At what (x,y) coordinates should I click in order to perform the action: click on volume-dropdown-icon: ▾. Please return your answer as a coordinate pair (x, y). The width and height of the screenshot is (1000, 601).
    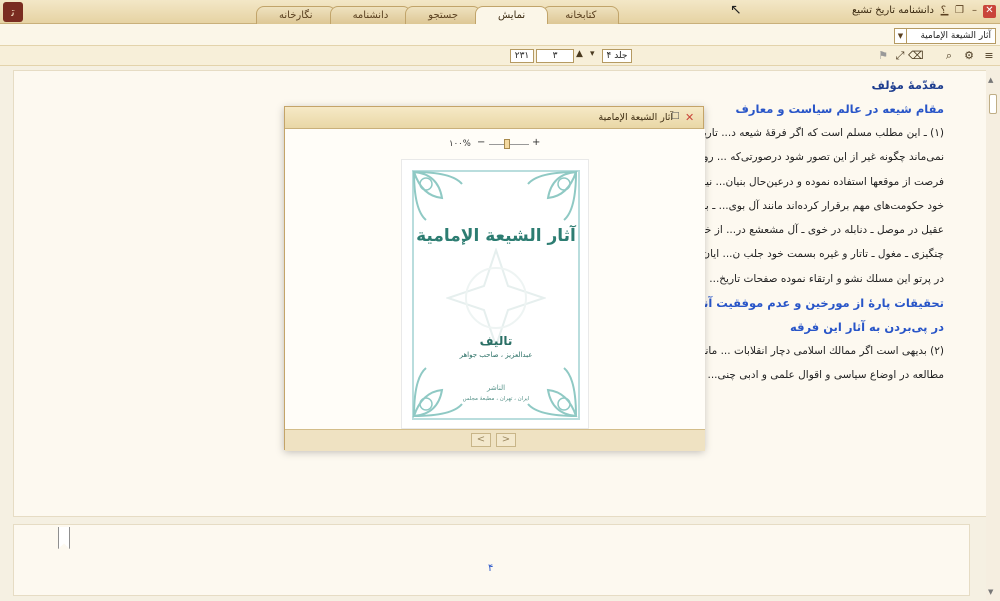
    Looking at the image, I should click on (592, 54).